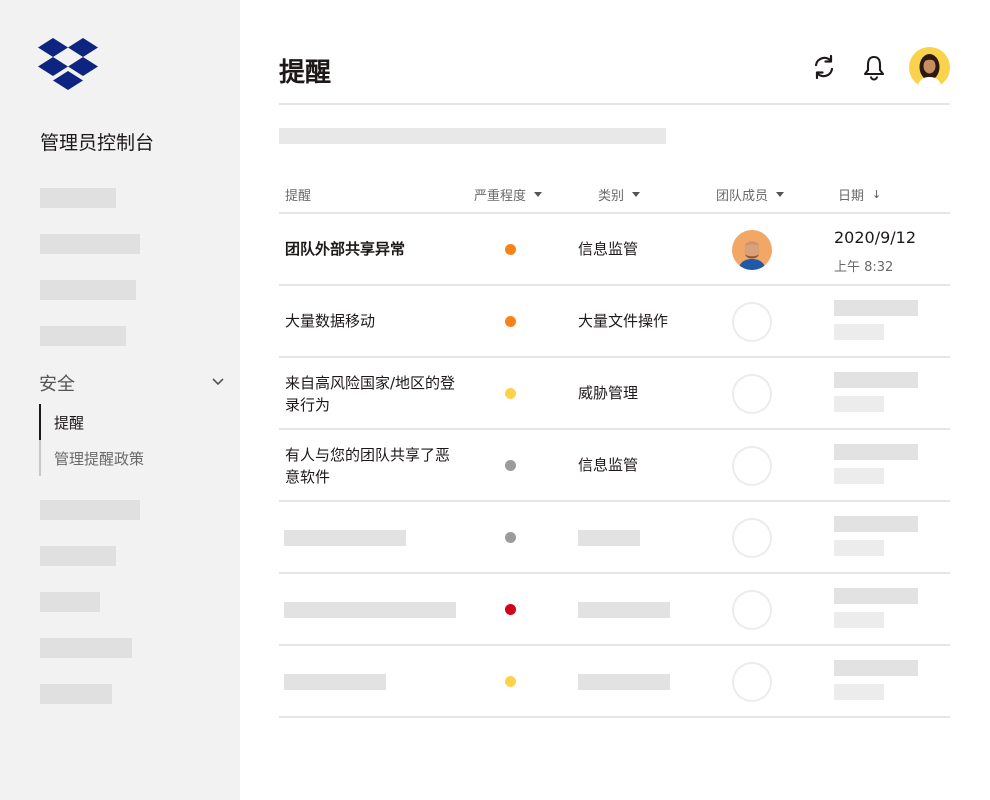 The image size is (990, 800). Describe the element at coordinates (68, 64) in the screenshot. I see `dropbox-logo` at that location.